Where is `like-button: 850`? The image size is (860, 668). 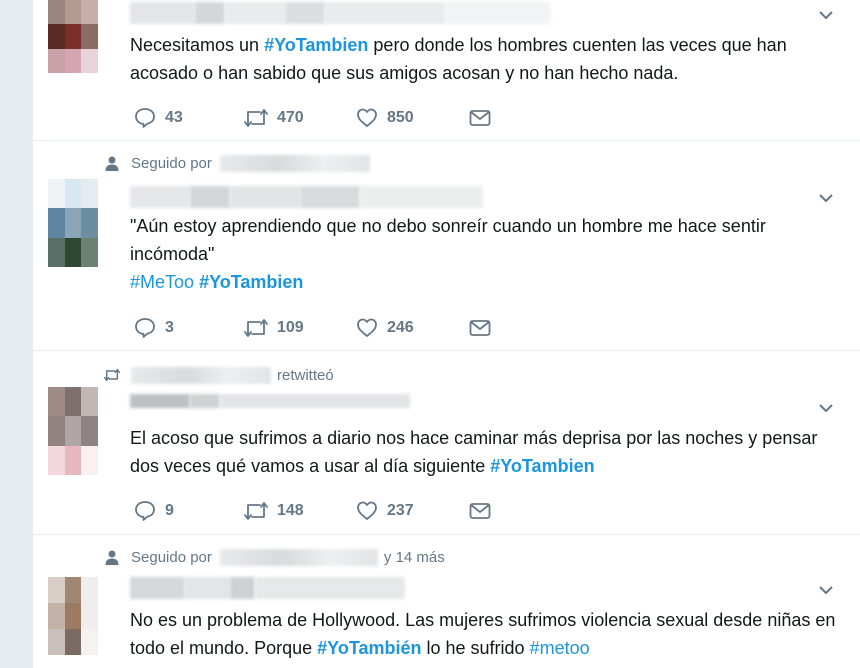
like-button: 850 is located at coordinates (411, 118).